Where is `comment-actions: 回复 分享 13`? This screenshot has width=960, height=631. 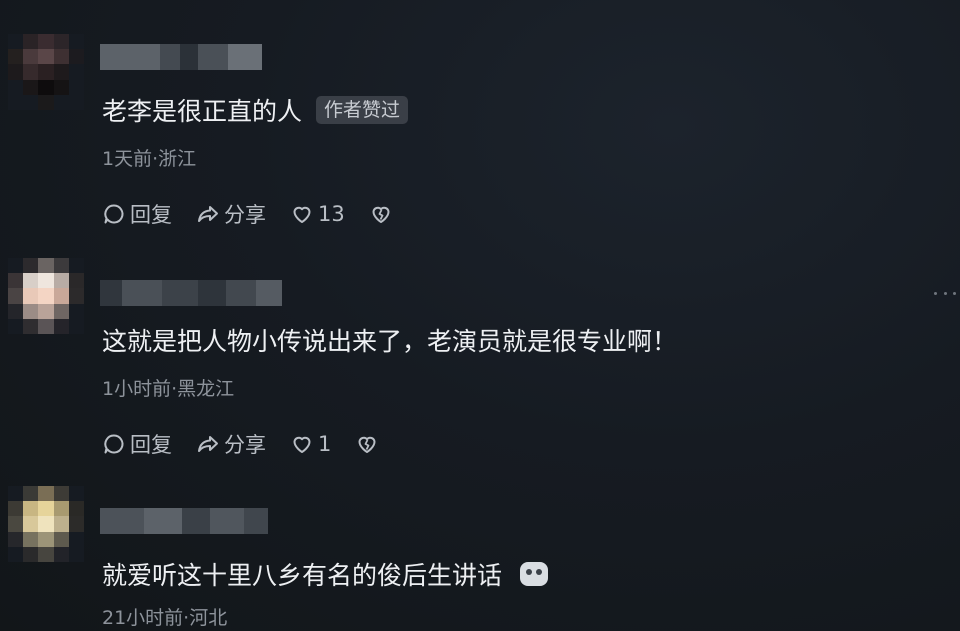
comment-actions: 回复 分享 13 is located at coordinates (259, 214).